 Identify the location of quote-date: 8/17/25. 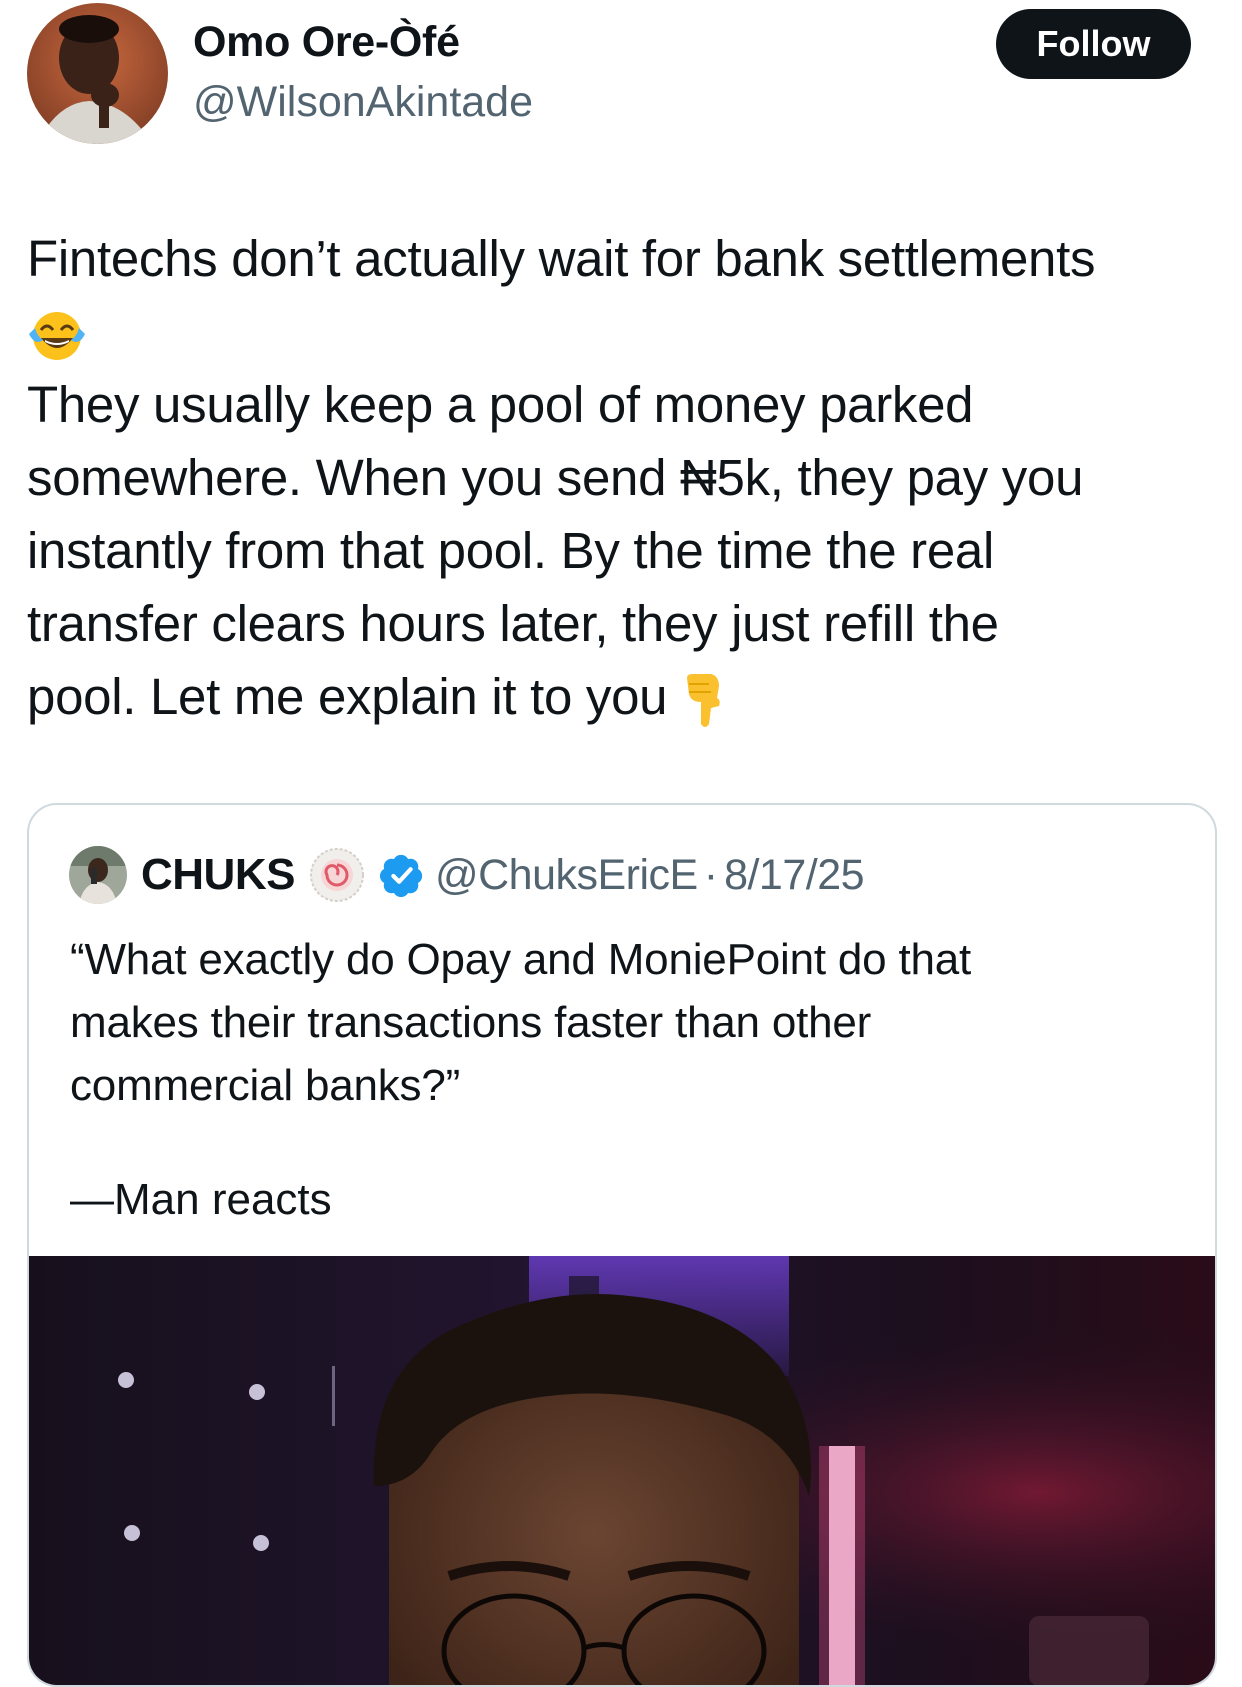
(794, 875).